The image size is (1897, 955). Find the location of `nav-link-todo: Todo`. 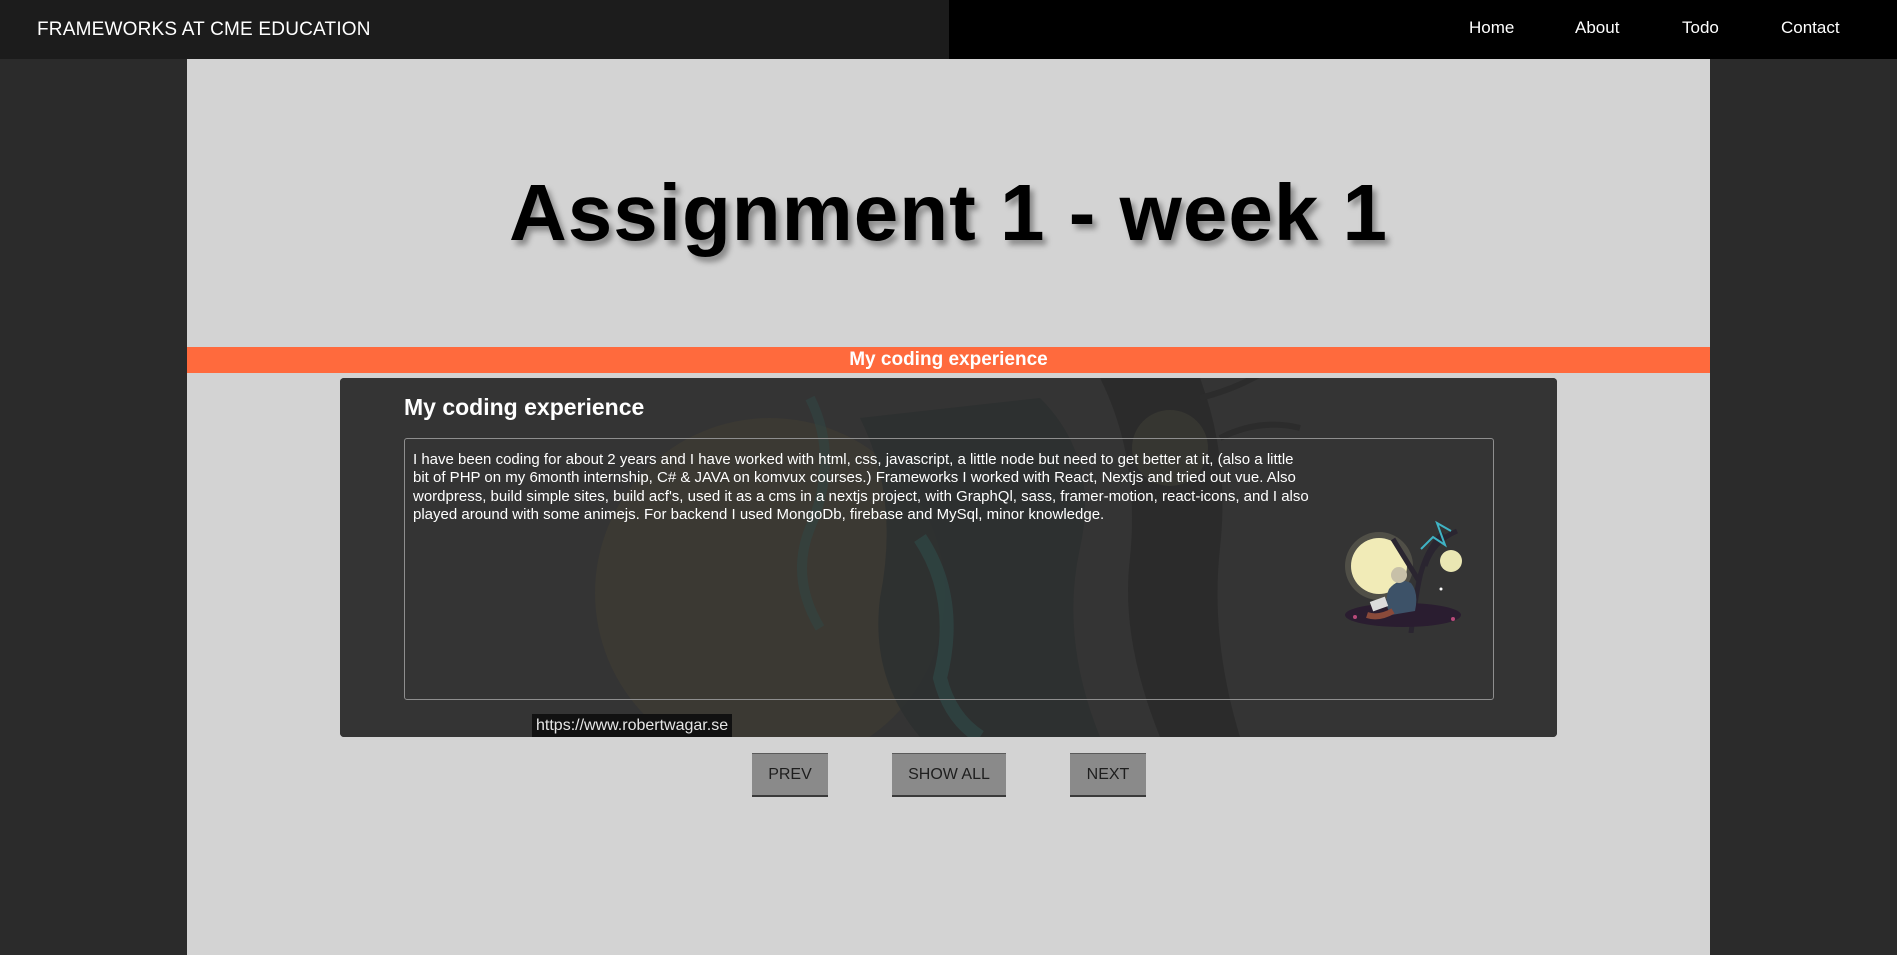

nav-link-todo: Todo is located at coordinates (1700, 28).